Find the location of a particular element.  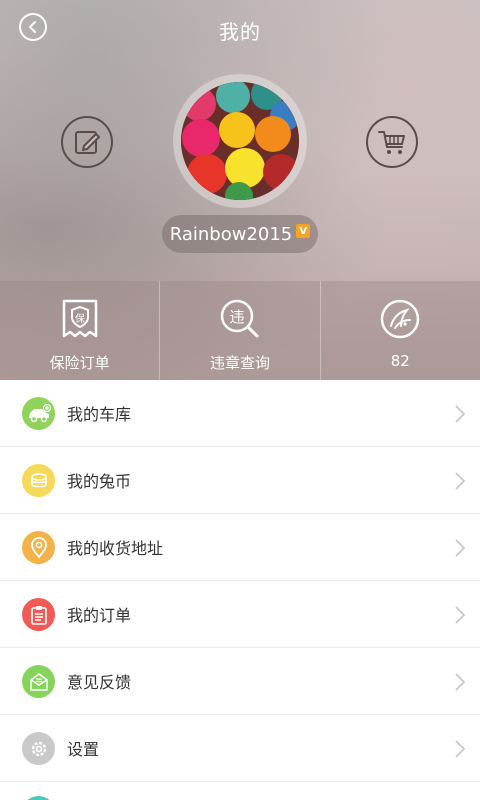

feedback-icon is located at coordinates (38, 681).